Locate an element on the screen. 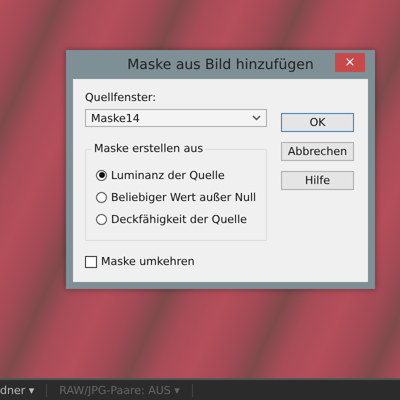  checkbox is located at coordinates (91, 262).